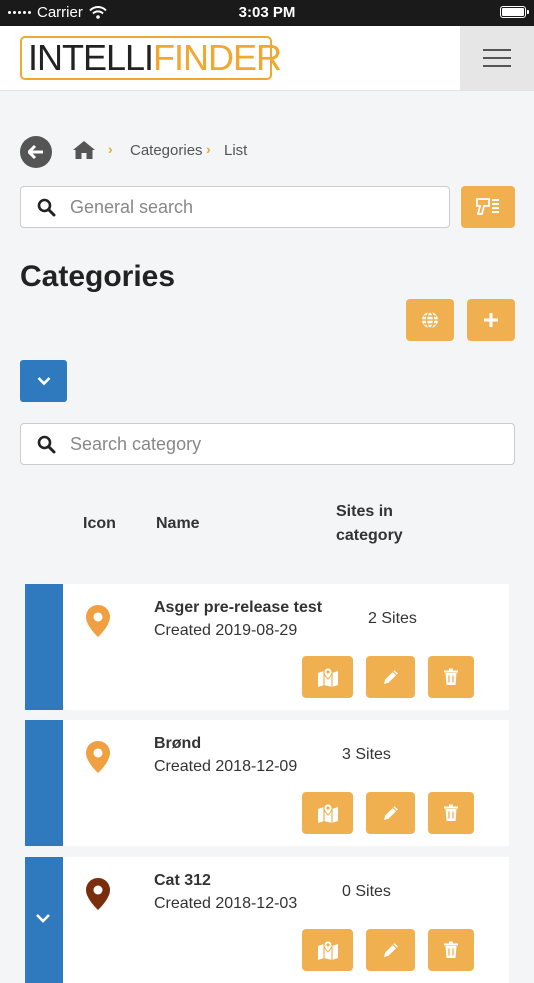  Describe the element at coordinates (226, 766) in the screenshot. I see `category-created: Created 2018-12-09` at that location.